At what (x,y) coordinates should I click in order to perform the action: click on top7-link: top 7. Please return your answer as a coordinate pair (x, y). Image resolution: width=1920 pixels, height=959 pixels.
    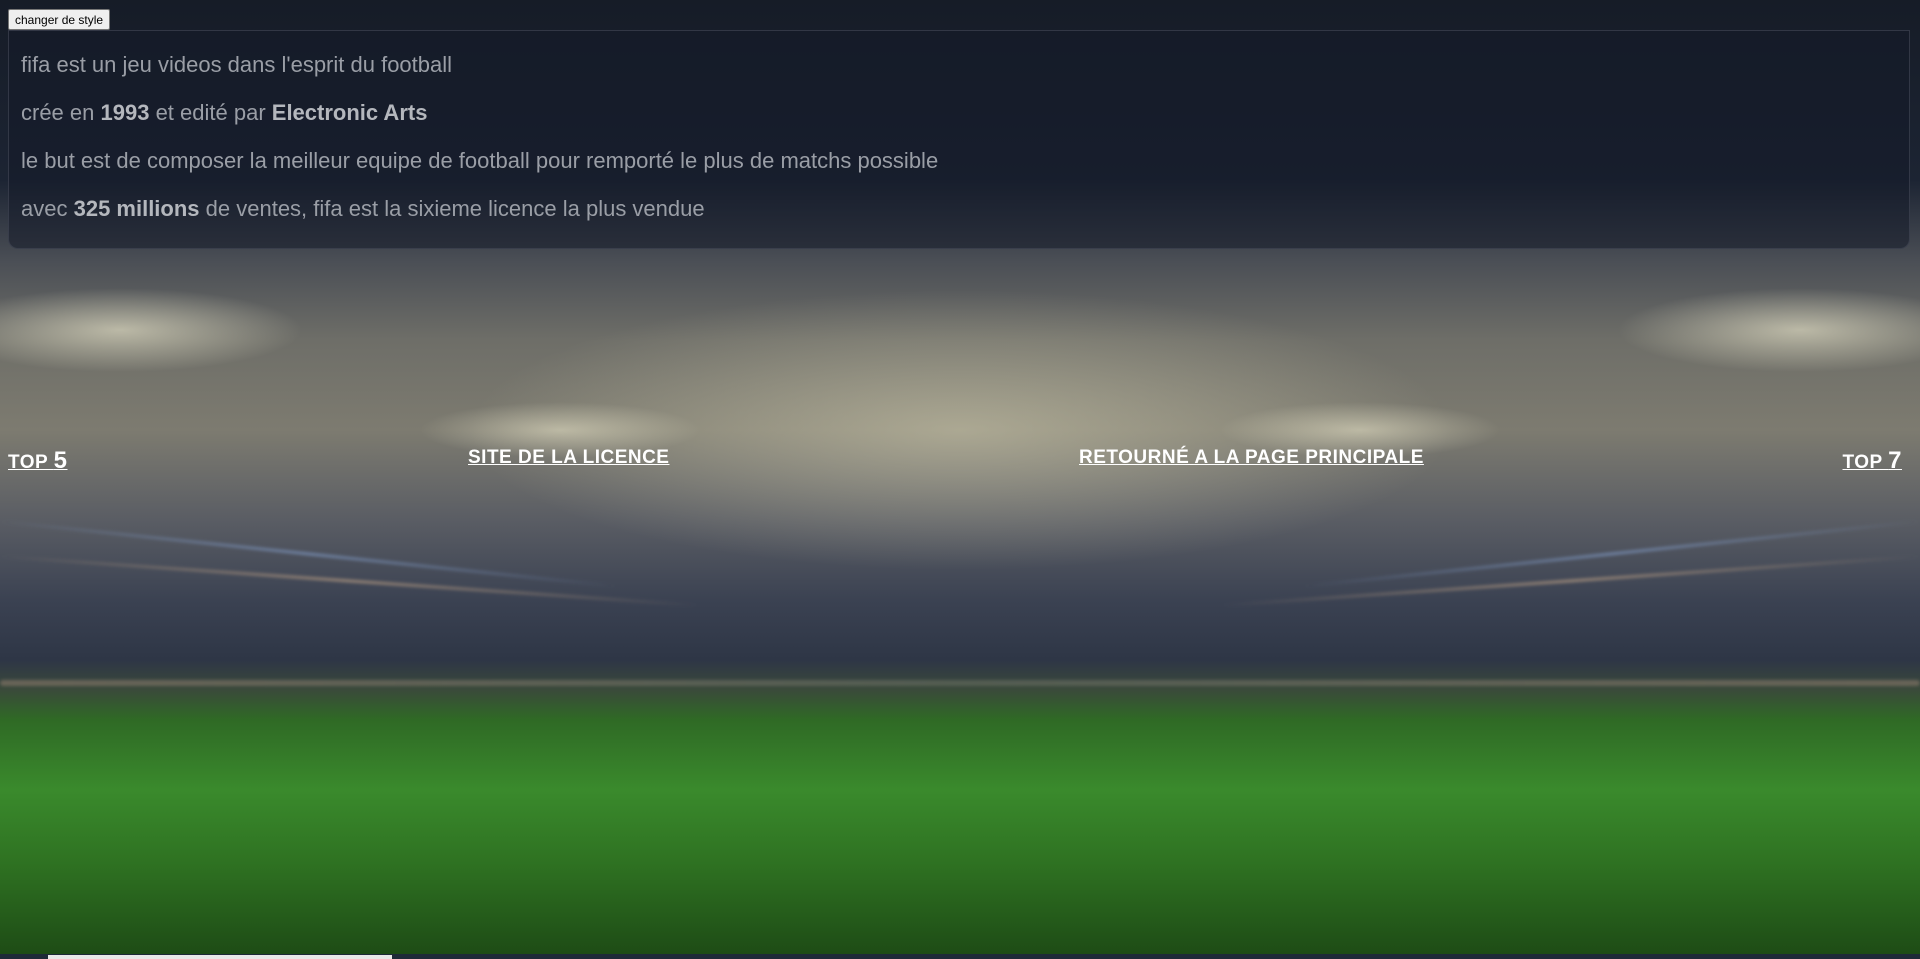
    Looking at the image, I should click on (1872, 461).